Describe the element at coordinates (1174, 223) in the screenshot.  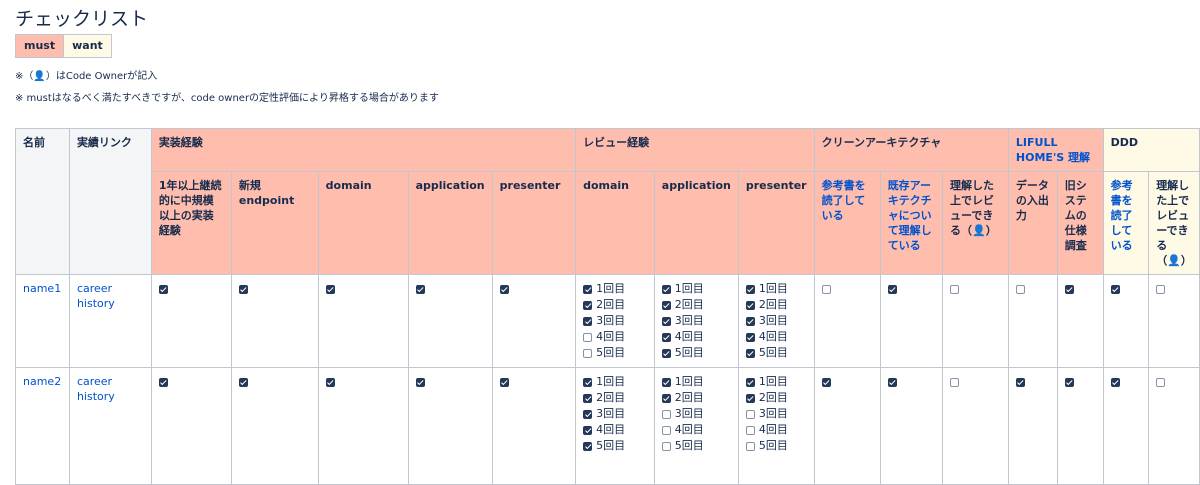
I see `header-ddd-2: 理解した上でレビューできる（👤）` at that location.